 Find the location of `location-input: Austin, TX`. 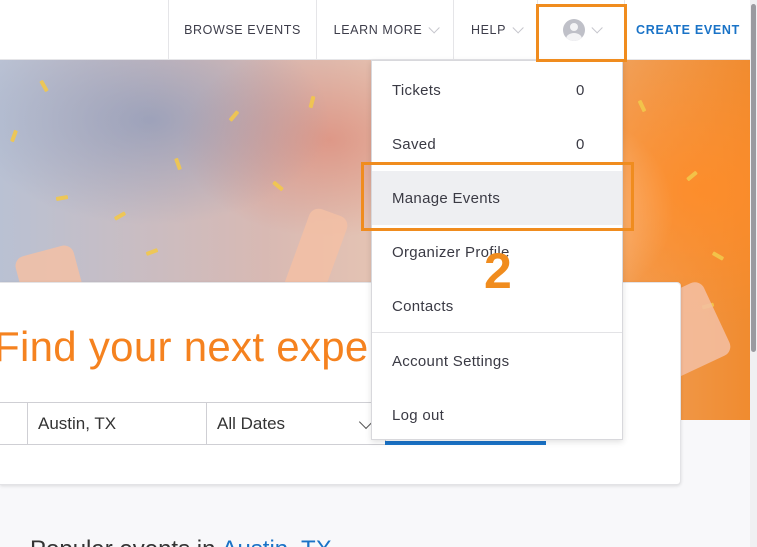

location-input: Austin, TX is located at coordinates (117, 423).